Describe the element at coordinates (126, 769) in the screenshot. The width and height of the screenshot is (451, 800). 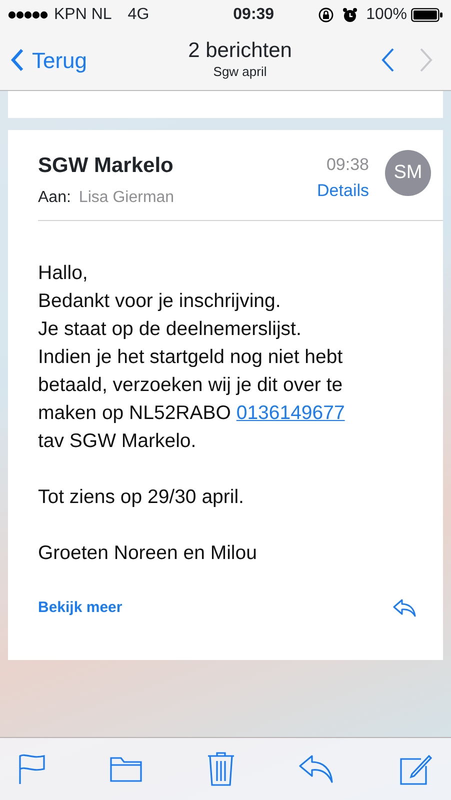
I see `move-to-folder-button` at that location.